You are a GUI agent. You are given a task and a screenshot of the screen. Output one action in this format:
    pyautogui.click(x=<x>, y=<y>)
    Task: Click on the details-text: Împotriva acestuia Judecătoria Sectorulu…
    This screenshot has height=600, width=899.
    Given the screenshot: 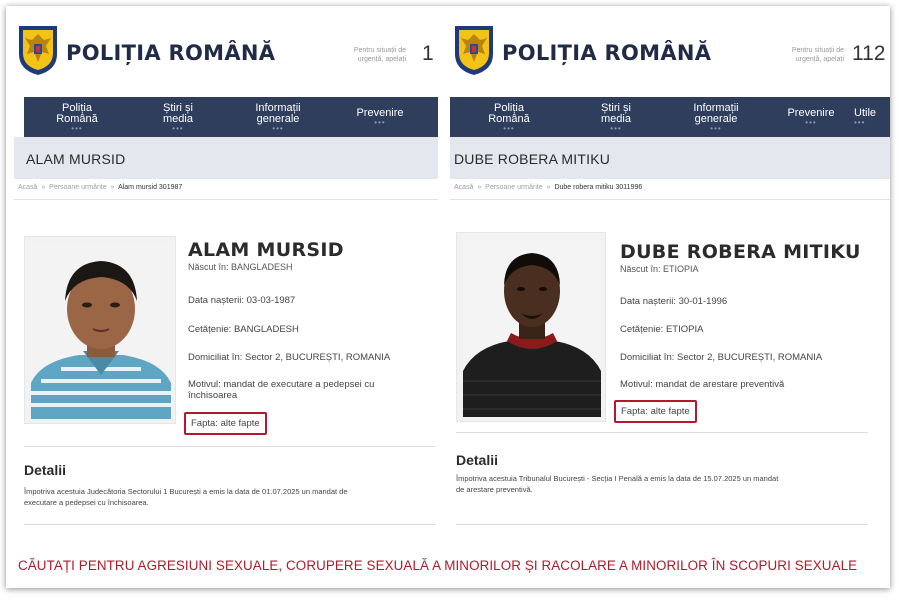 What is the action you would take?
    pyautogui.click(x=231, y=497)
    